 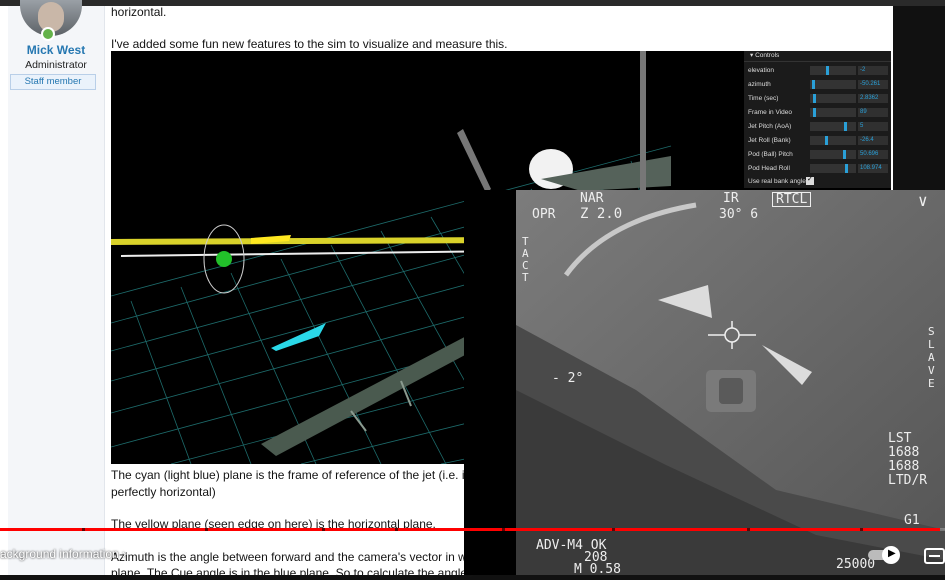 What do you see at coordinates (759, 84) in the screenshot?
I see `control-label: azimuth` at bounding box center [759, 84].